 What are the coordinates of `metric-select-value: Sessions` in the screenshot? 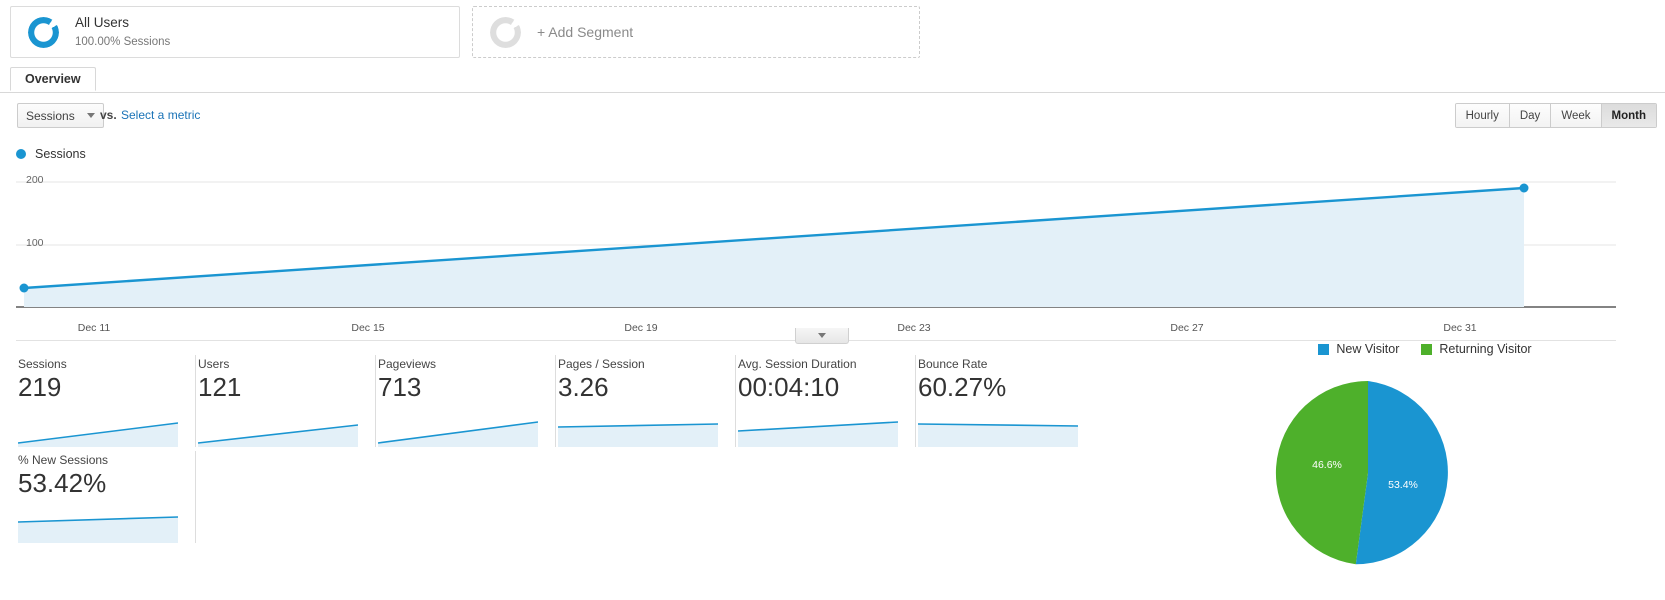 It's located at (50, 115).